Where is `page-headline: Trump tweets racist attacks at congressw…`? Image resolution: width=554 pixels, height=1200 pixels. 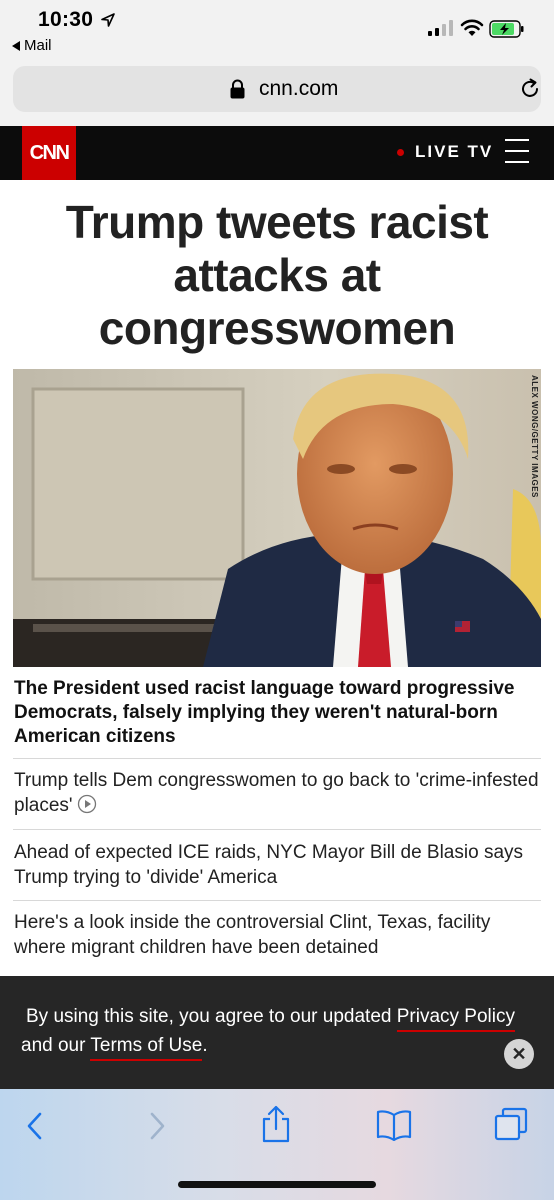 page-headline: Trump tweets racist attacks at congressw… is located at coordinates (277, 275).